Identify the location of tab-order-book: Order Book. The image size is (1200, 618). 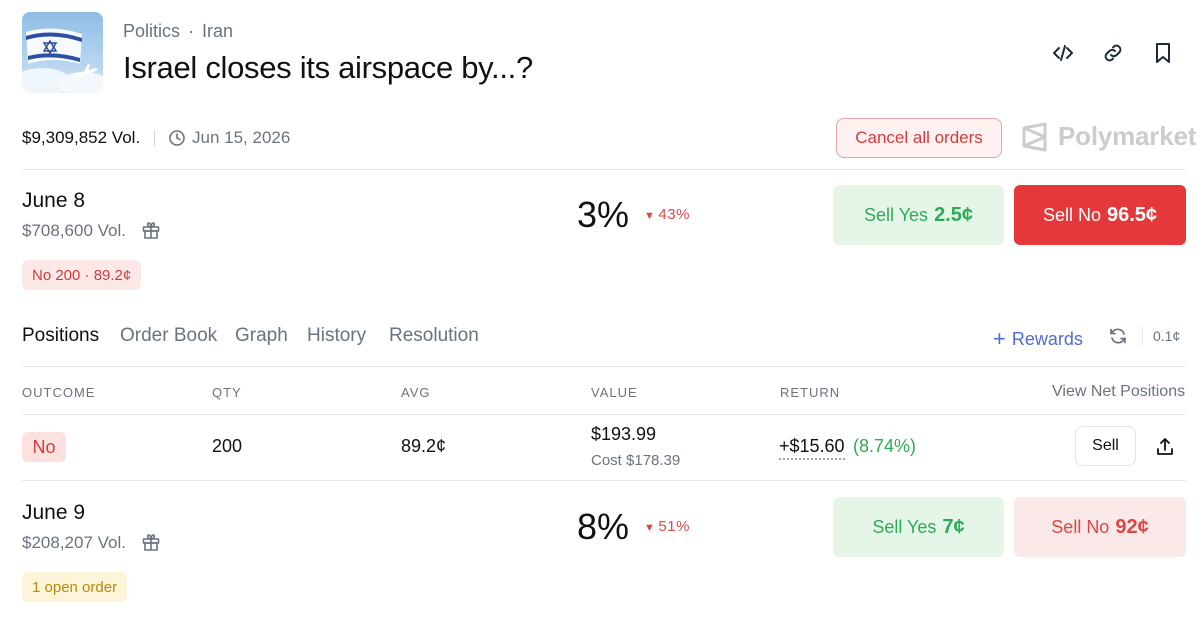
(168, 336).